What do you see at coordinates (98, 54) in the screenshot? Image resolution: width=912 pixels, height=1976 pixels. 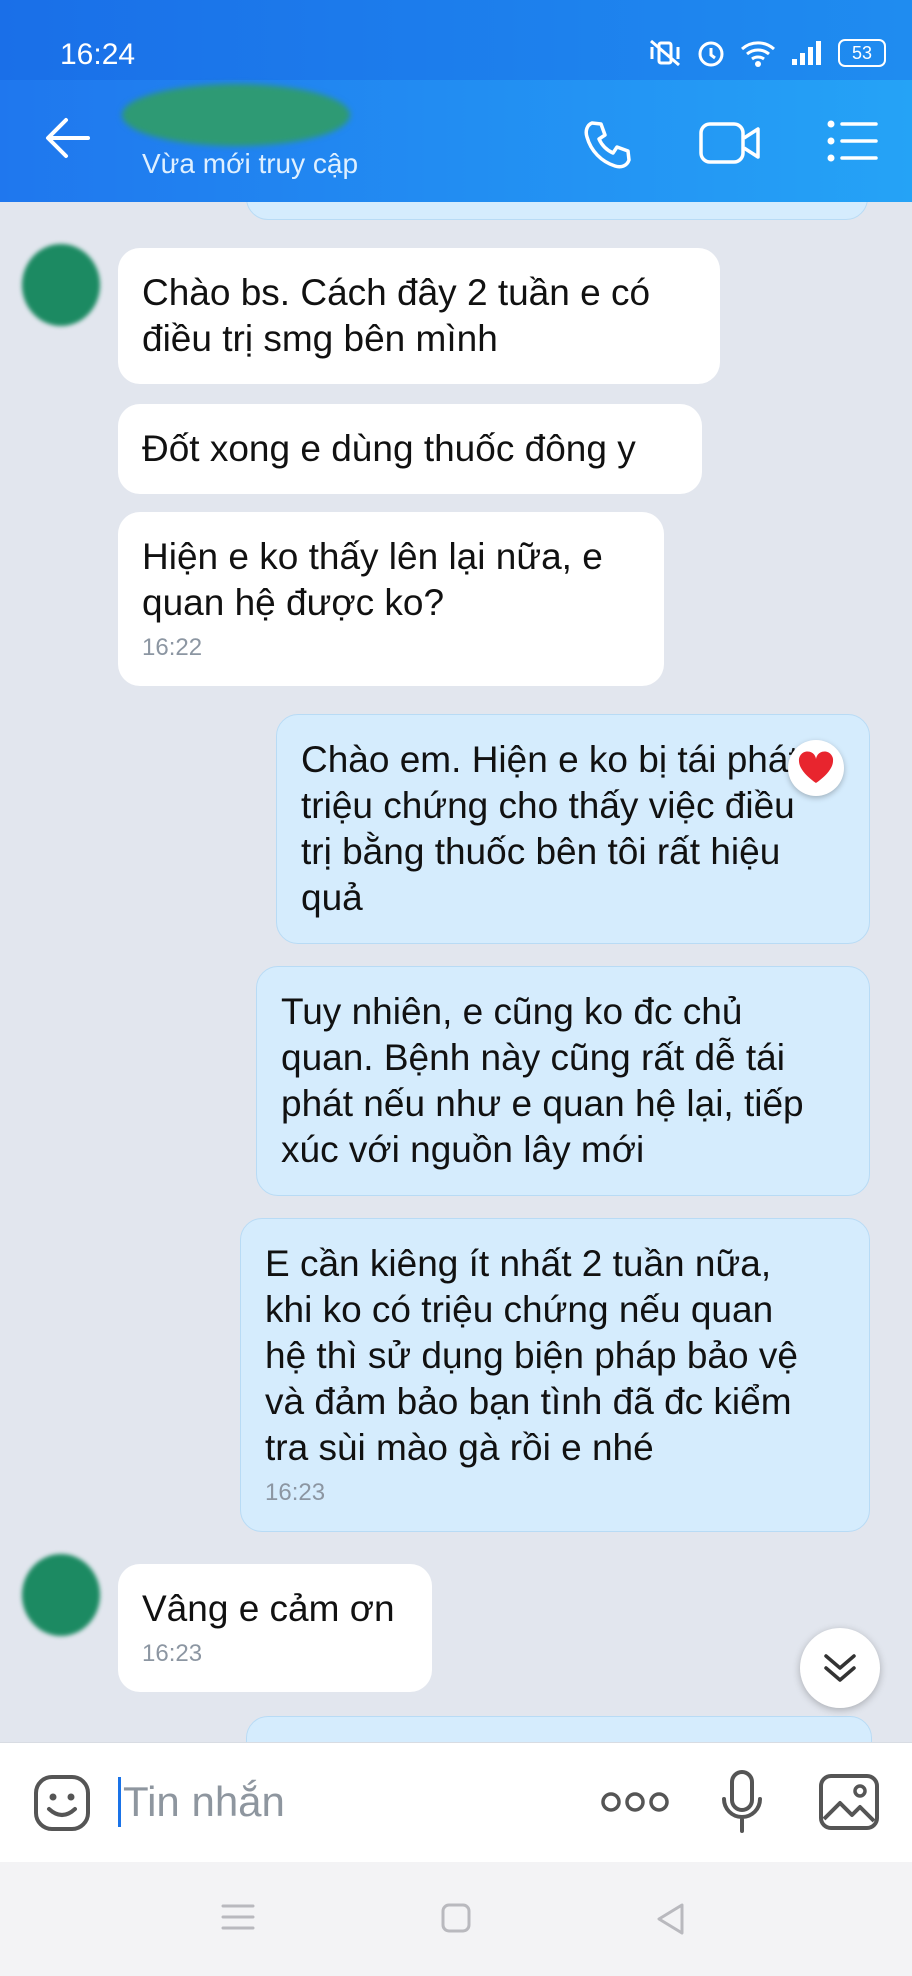 I see `status-time: 16:24` at bounding box center [98, 54].